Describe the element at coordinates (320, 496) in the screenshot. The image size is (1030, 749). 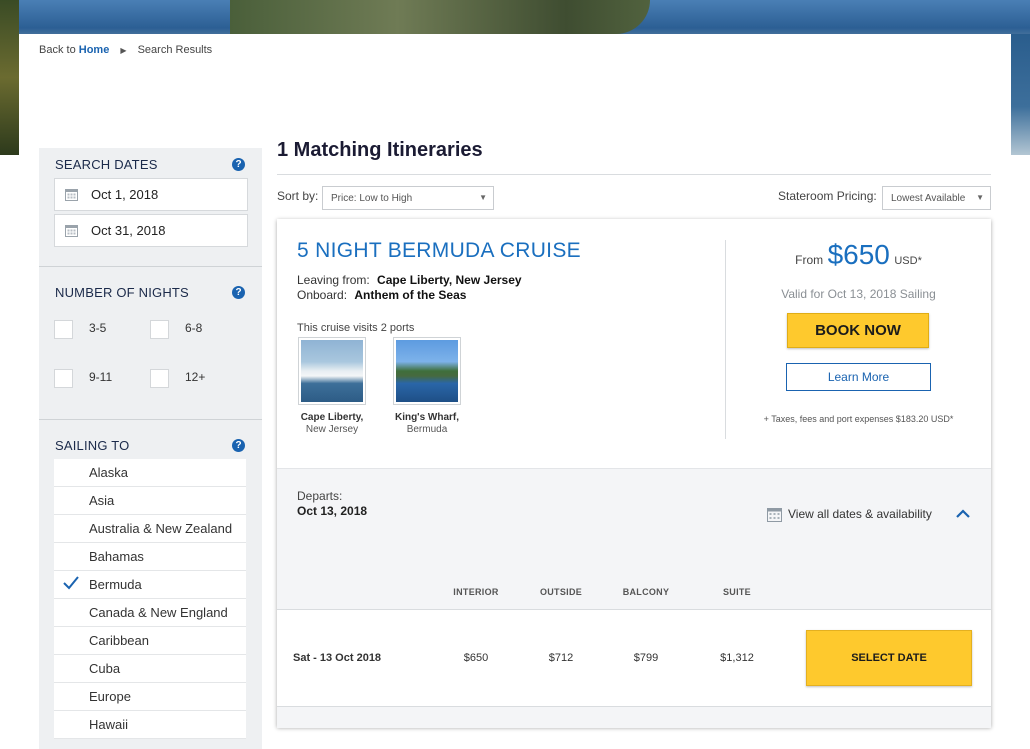
I see `departs-label: Departs:` at that location.